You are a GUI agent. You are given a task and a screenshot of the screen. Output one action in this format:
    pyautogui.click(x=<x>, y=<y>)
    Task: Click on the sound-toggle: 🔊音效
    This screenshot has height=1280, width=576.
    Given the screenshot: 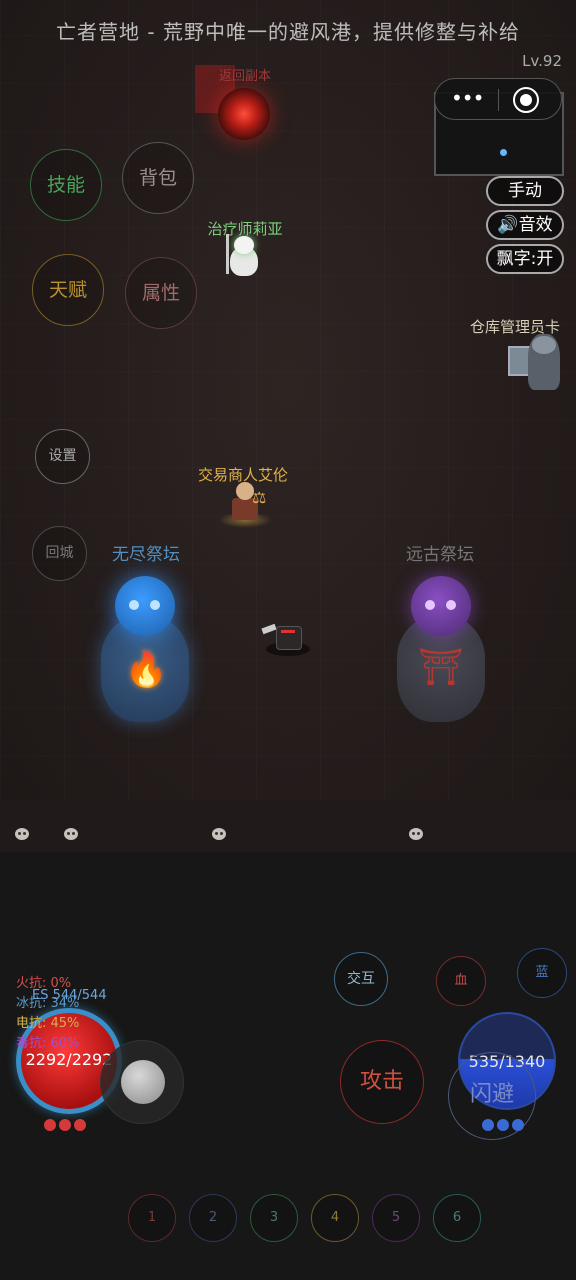 What is the action you would take?
    pyautogui.click(x=525, y=225)
    